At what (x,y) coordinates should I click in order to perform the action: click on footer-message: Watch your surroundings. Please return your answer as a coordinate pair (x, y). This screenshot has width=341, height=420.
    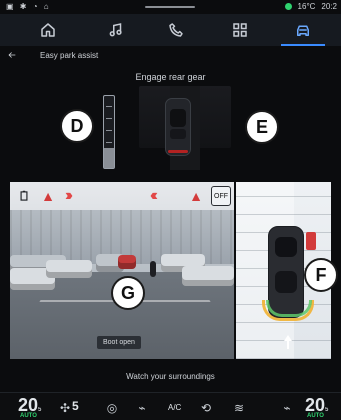
    Looking at the image, I should click on (170, 376).